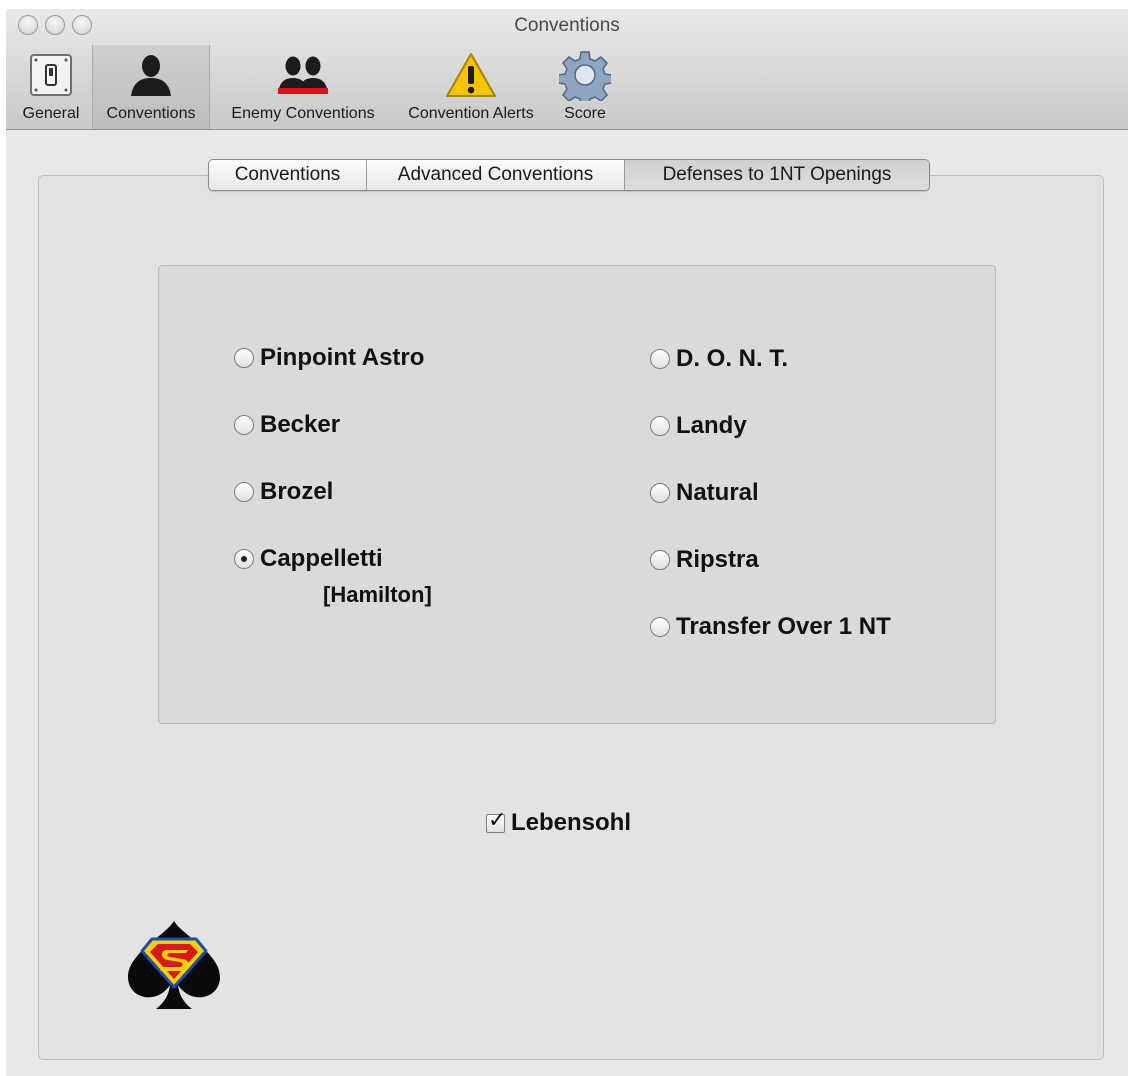  I want to click on option-brozel: Brozel, so click(283, 492).